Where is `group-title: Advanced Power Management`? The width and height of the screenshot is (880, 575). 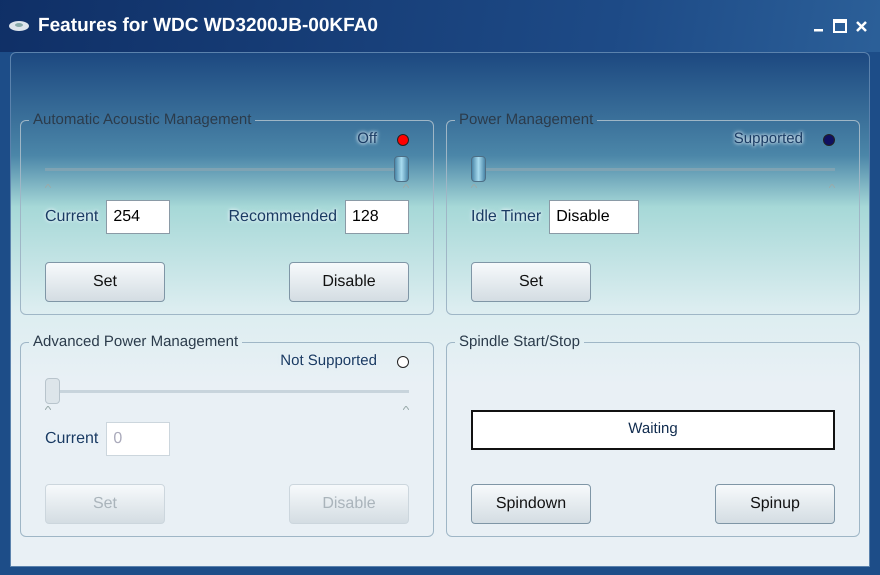 group-title: Advanced Power Management is located at coordinates (136, 342).